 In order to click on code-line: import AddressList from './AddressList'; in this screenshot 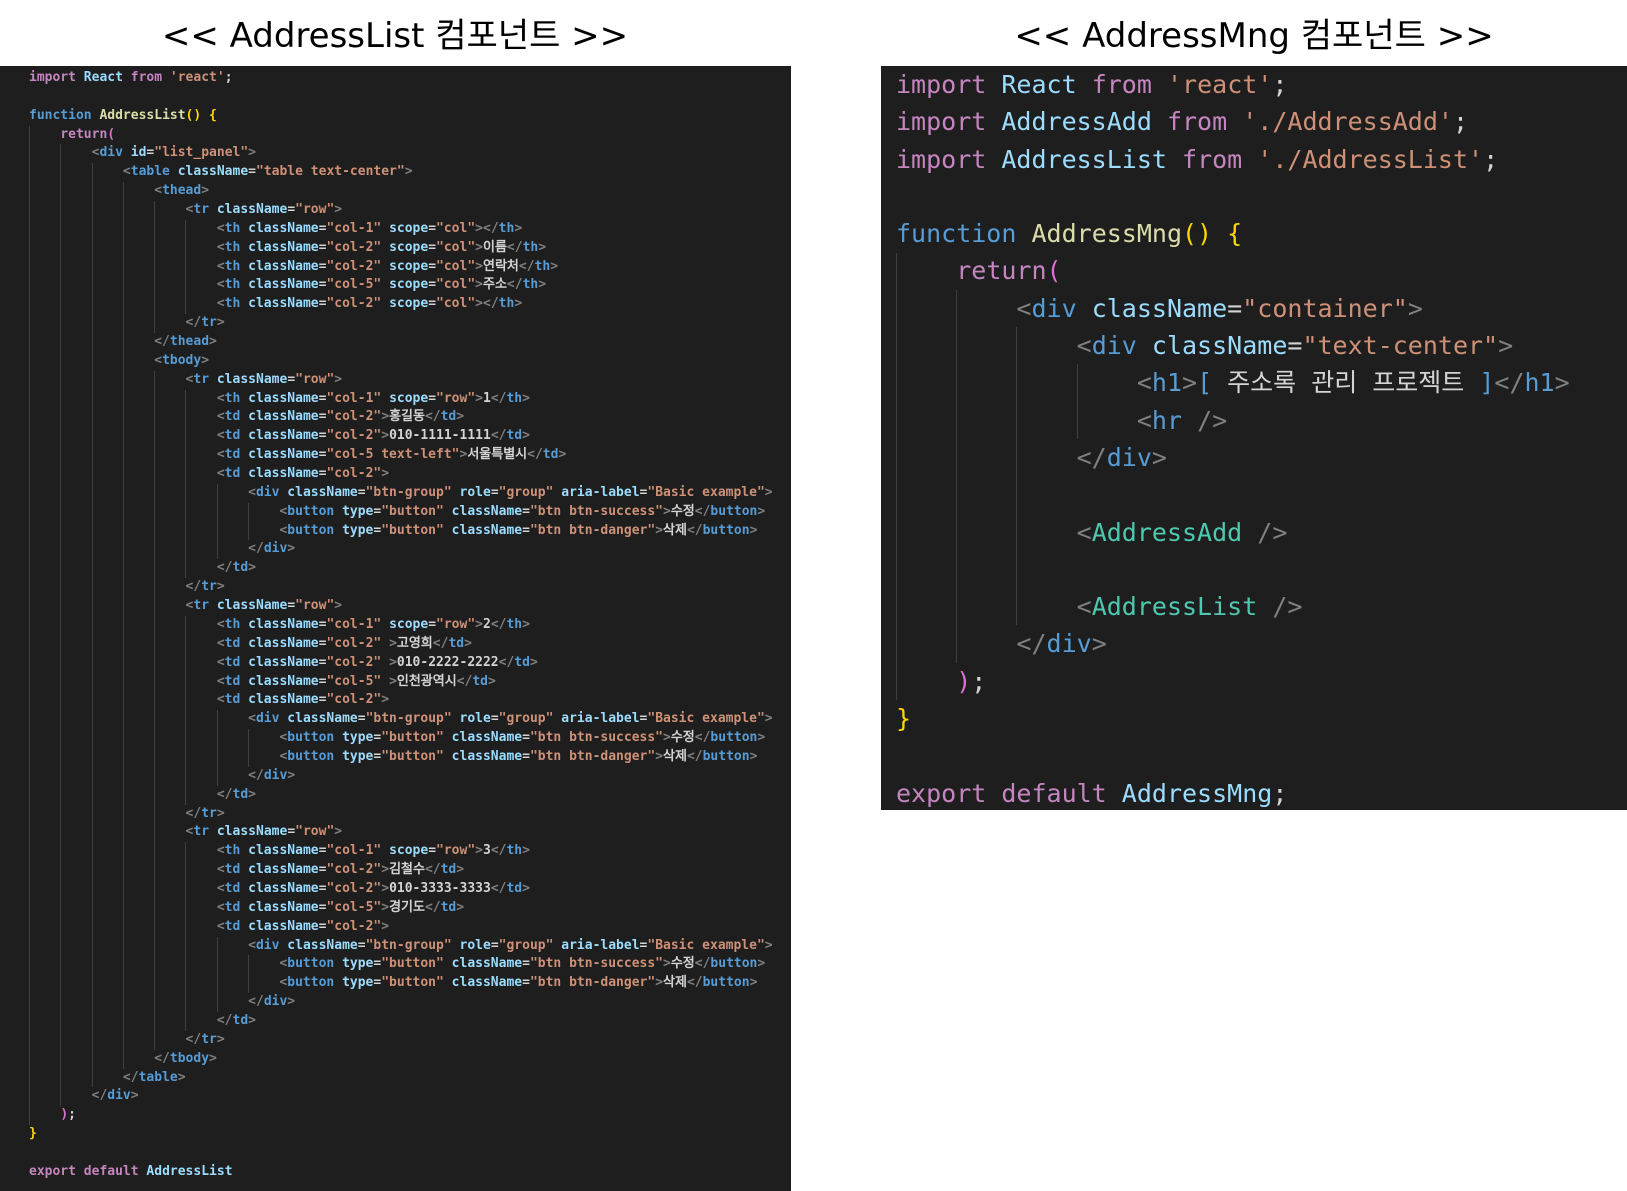, I will do `click(1261, 159)`.